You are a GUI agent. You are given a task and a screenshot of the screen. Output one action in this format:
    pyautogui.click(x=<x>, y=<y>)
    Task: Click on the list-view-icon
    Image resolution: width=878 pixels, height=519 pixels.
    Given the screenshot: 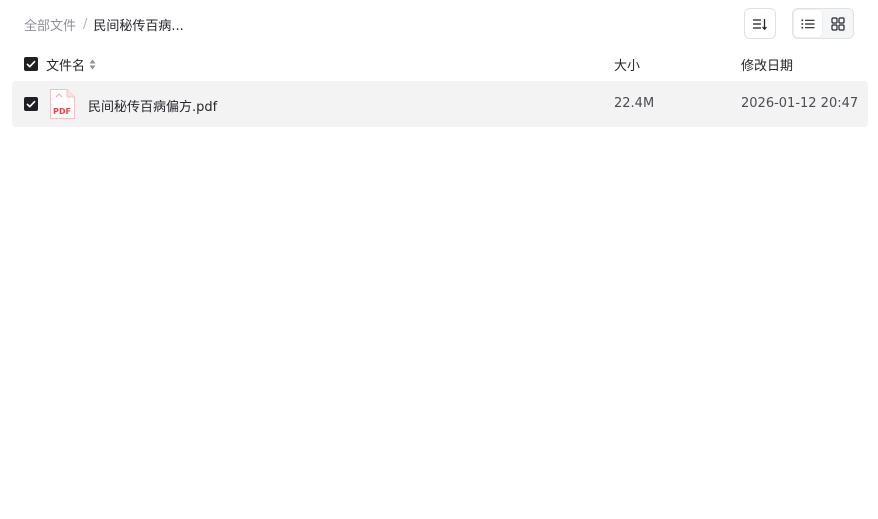 What is the action you would take?
    pyautogui.click(x=808, y=24)
    